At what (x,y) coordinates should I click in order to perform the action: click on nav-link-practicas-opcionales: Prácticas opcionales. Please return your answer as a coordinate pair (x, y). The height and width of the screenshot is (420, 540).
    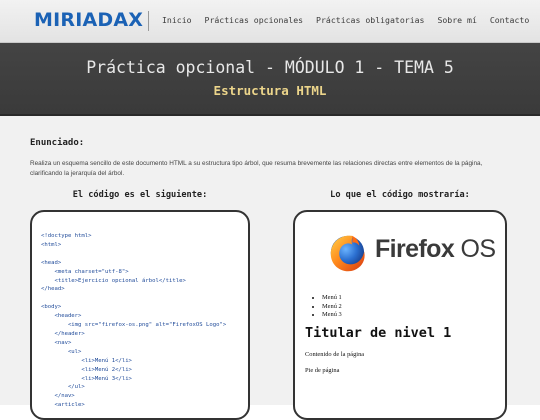
    Looking at the image, I should click on (254, 20).